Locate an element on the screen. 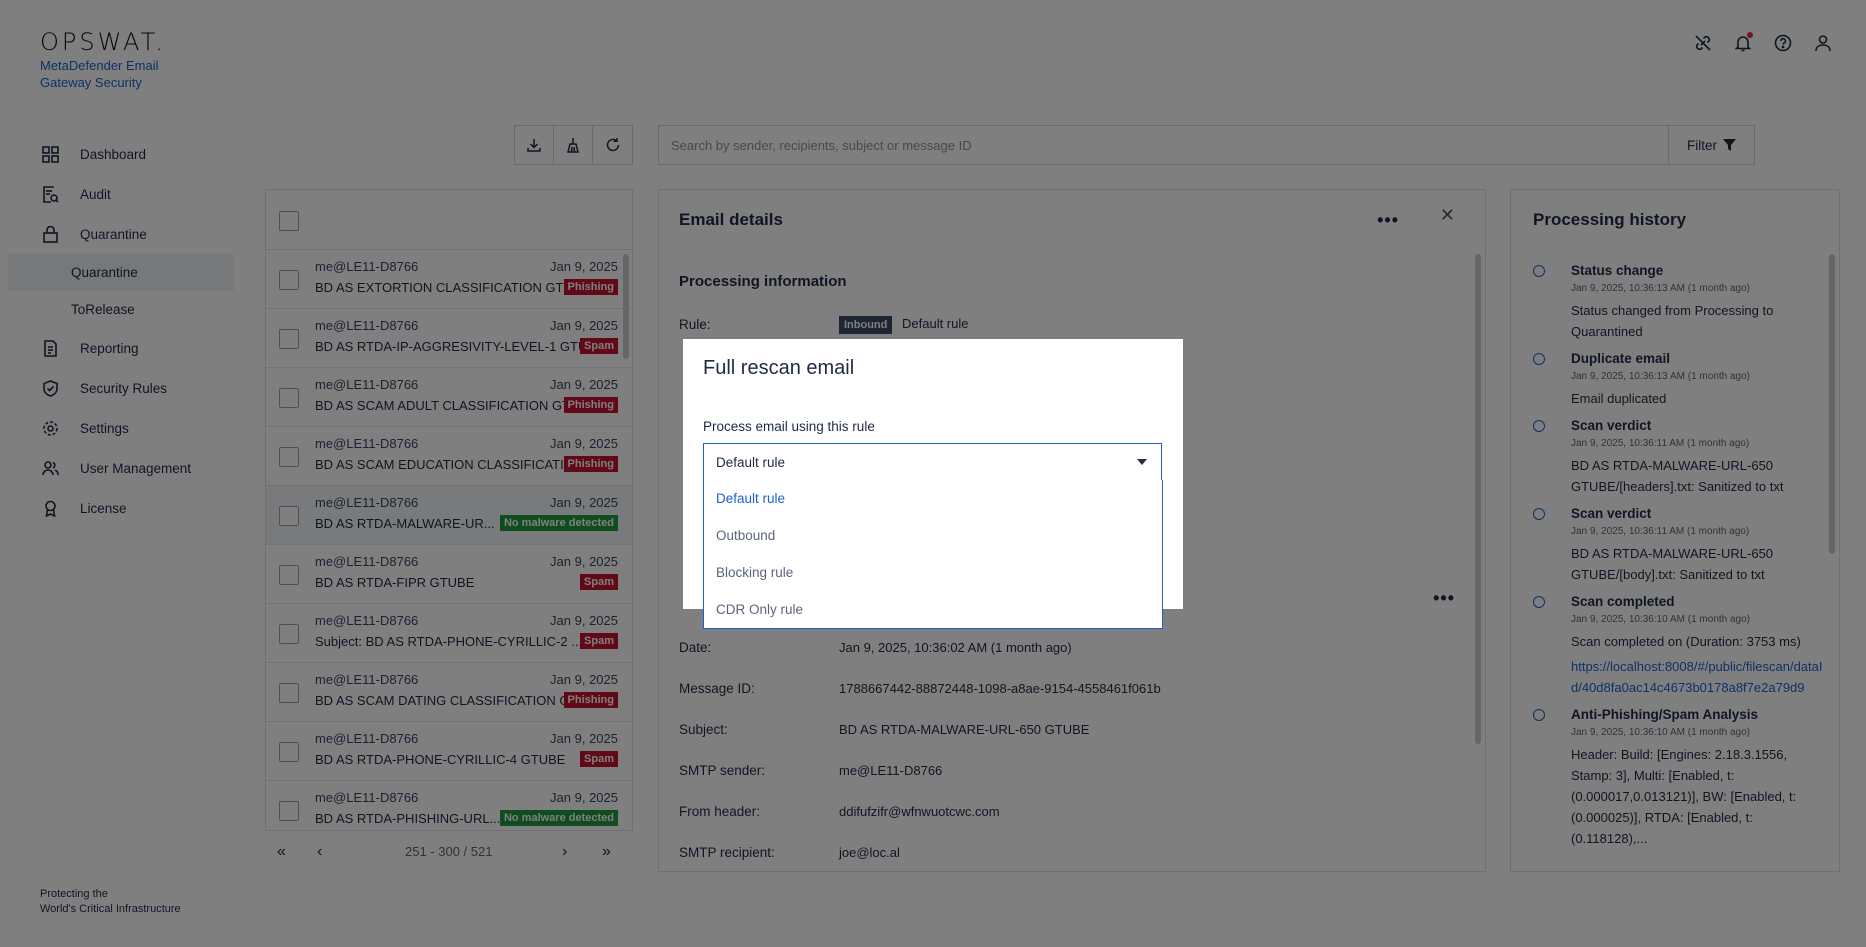 The height and width of the screenshot is (947, 1866). dropdown-option: CDR Only rule is located at coordinates (933, 609).